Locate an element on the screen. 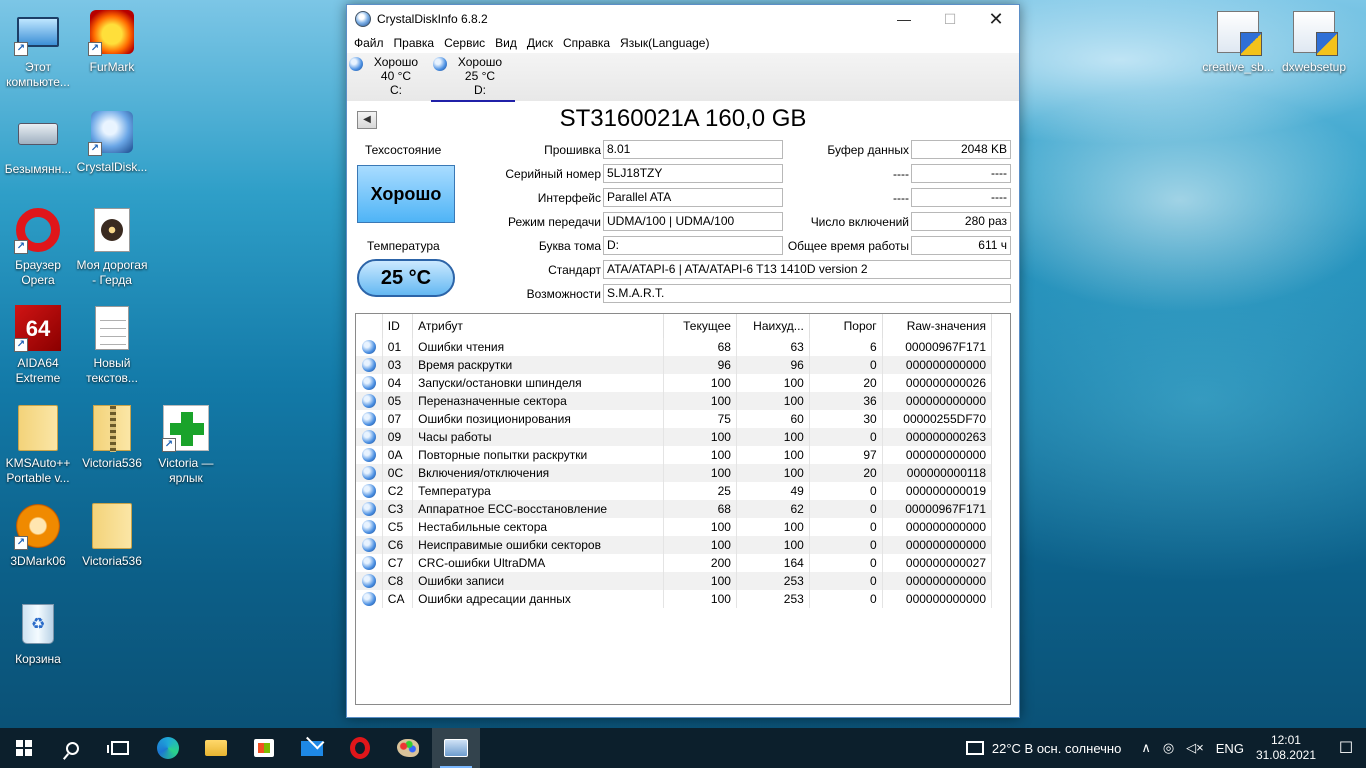  notification-center-icon: ☐ is located at coordinates (1346, 748).